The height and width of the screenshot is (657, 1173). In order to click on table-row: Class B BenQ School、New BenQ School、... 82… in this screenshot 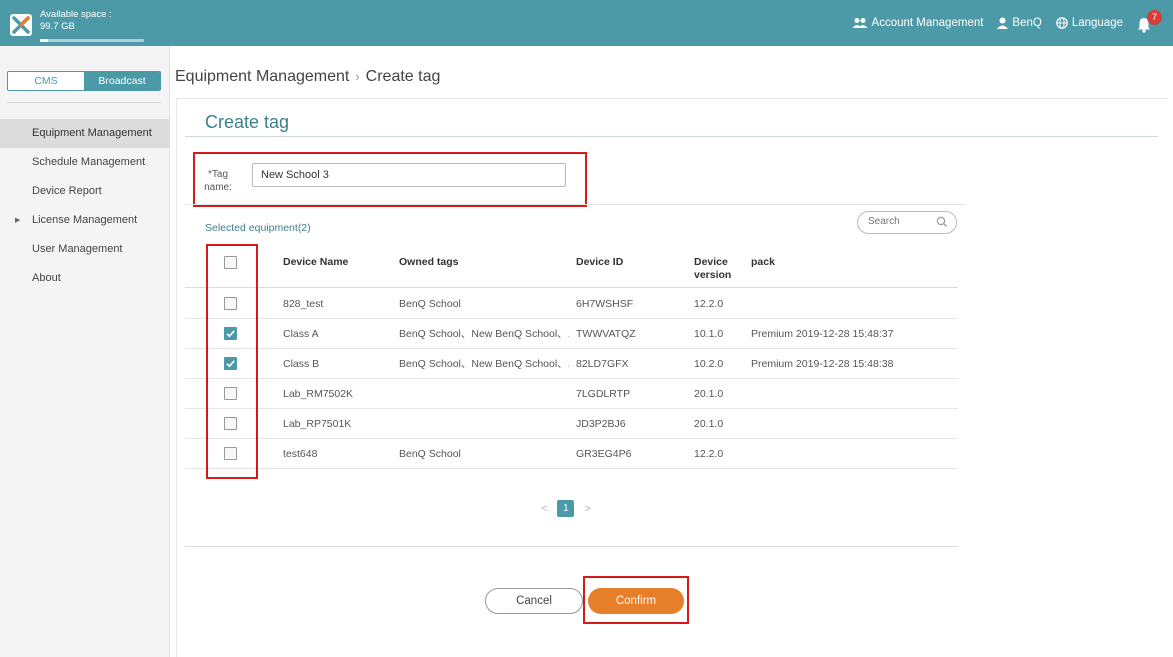, I will do `click(571, 364)`.